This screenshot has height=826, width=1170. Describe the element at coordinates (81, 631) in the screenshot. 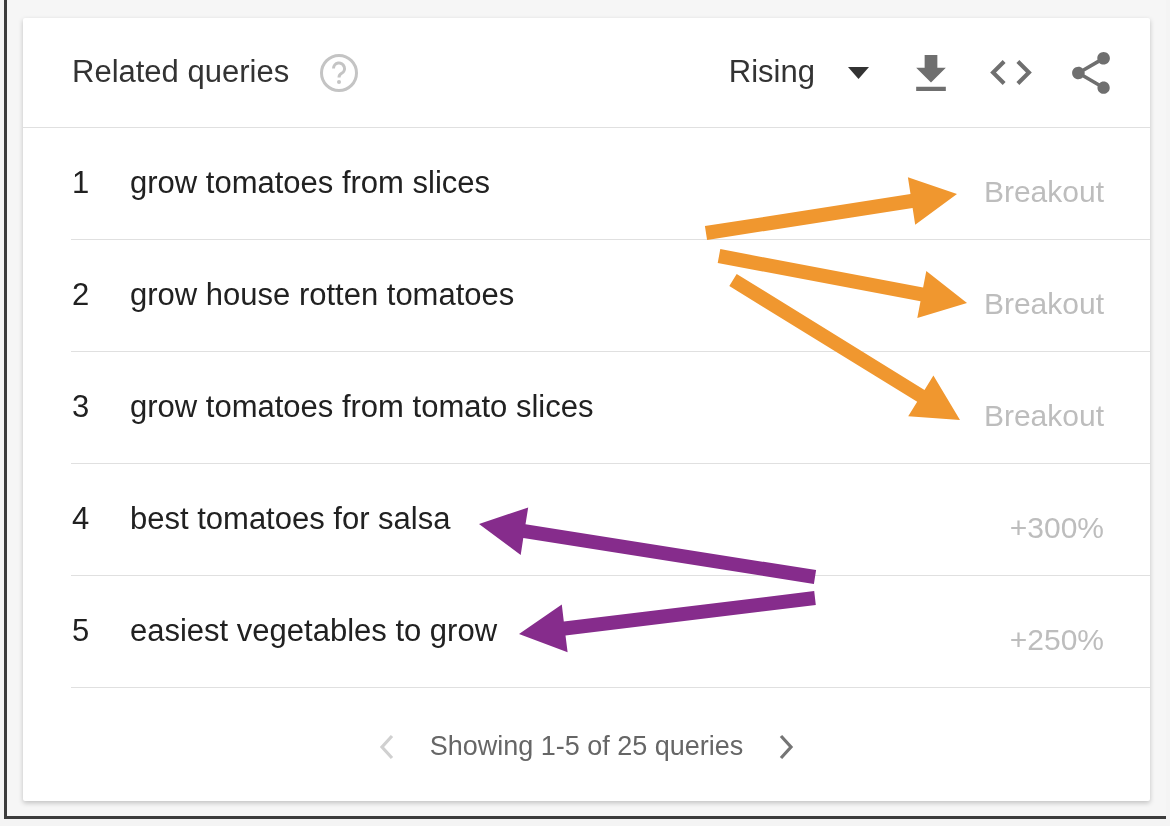

I see `rank-number: 5` at that location.